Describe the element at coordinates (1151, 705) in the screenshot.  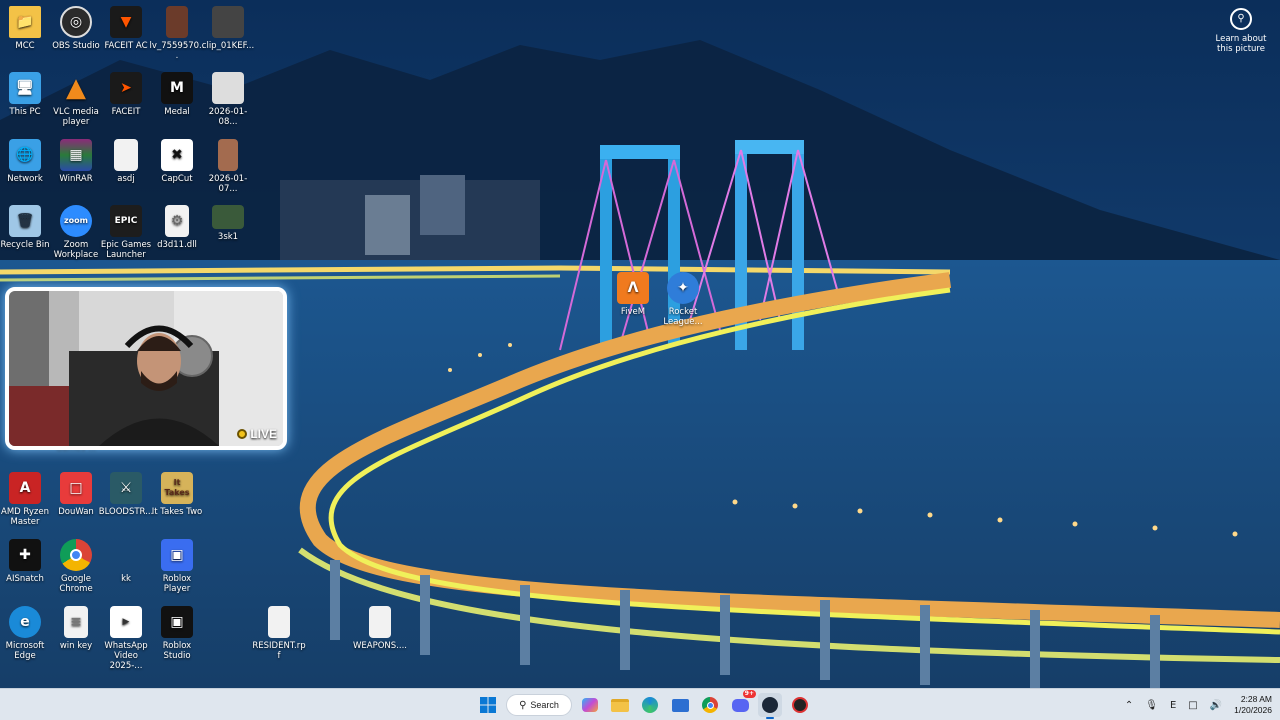
I see `microphone-icon: 🎙` at that location.